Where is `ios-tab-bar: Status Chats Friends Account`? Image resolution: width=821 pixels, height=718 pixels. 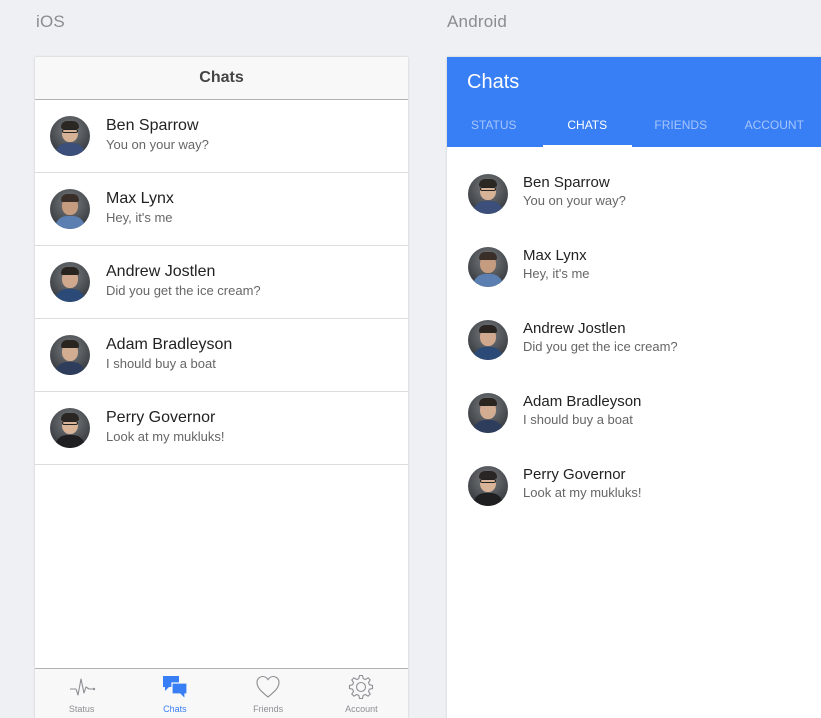 ios-tab-bar: Status Chats Friends Account is located at coordinates (221, 693).